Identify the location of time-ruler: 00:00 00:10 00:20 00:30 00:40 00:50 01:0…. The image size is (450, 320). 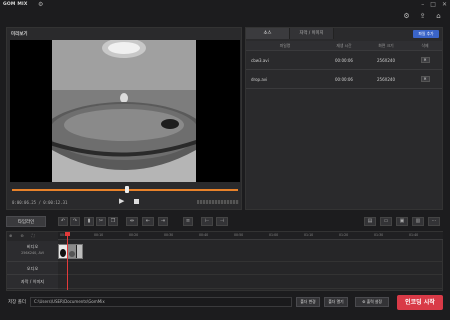
(250, 236).